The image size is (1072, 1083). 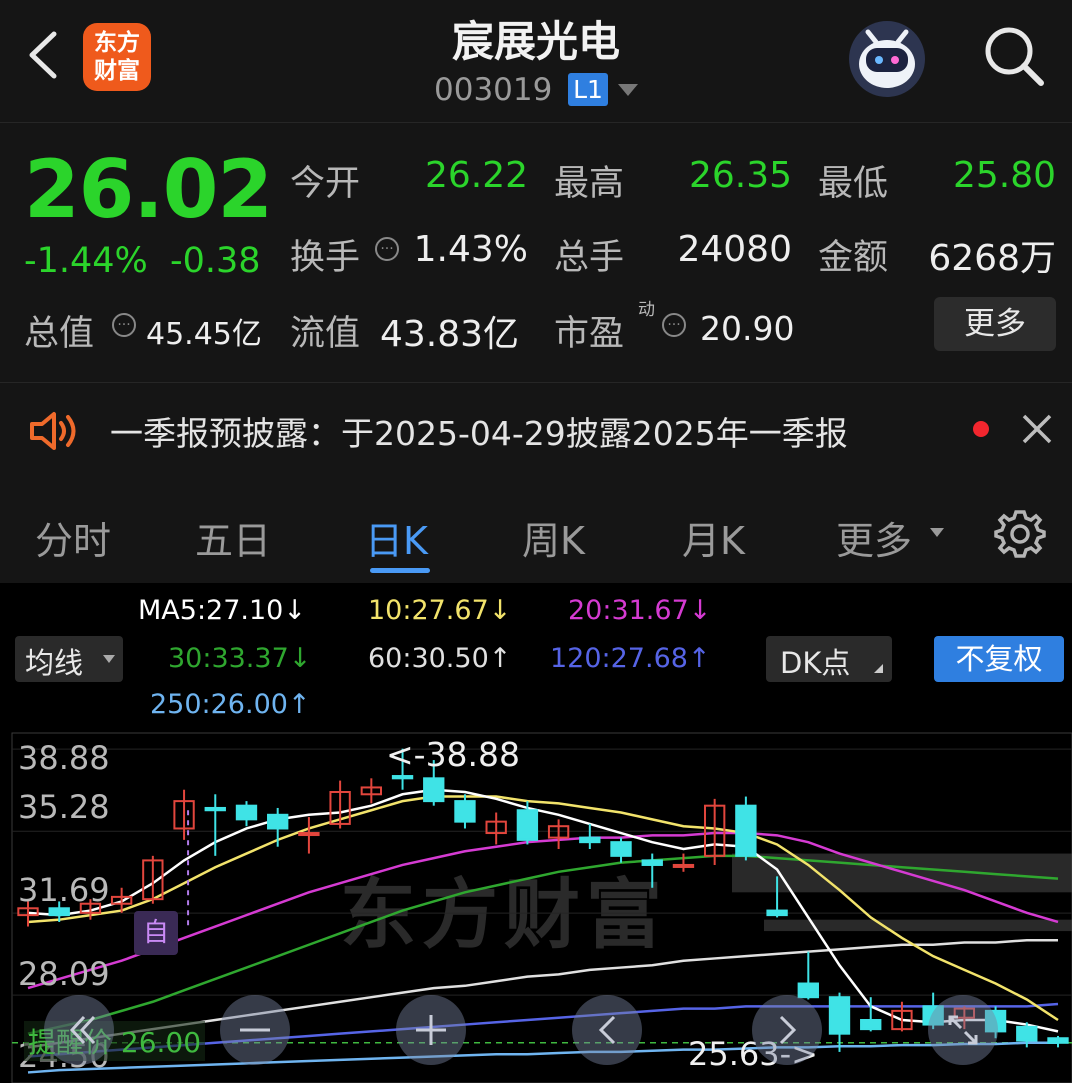 I want to click on ma-select-button: 均线, so click(x=69, y=659).